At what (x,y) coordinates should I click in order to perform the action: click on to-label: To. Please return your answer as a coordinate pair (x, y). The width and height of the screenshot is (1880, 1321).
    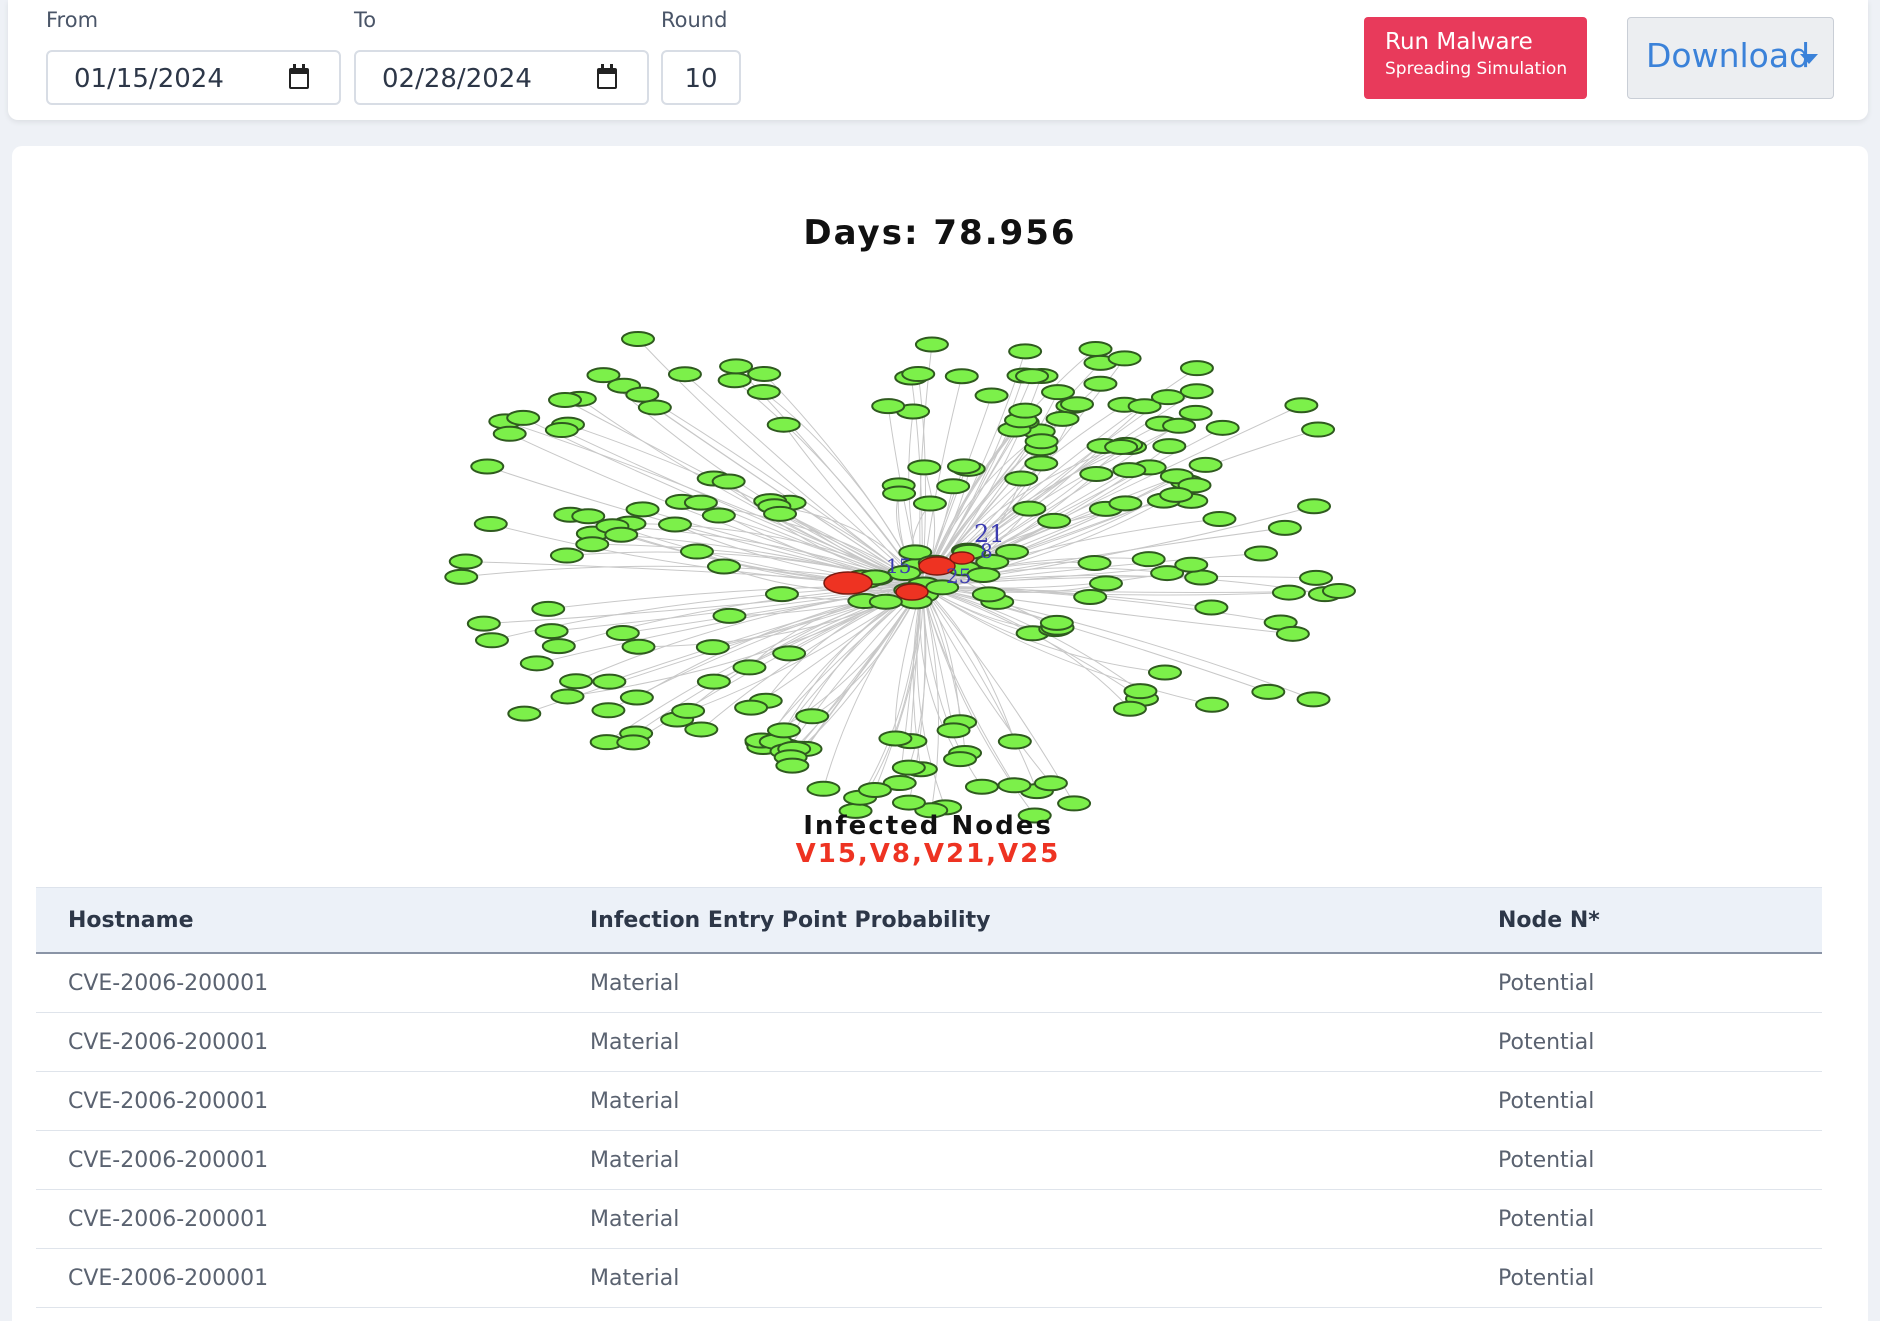
    Looking at the image, I should click on (365, 20).